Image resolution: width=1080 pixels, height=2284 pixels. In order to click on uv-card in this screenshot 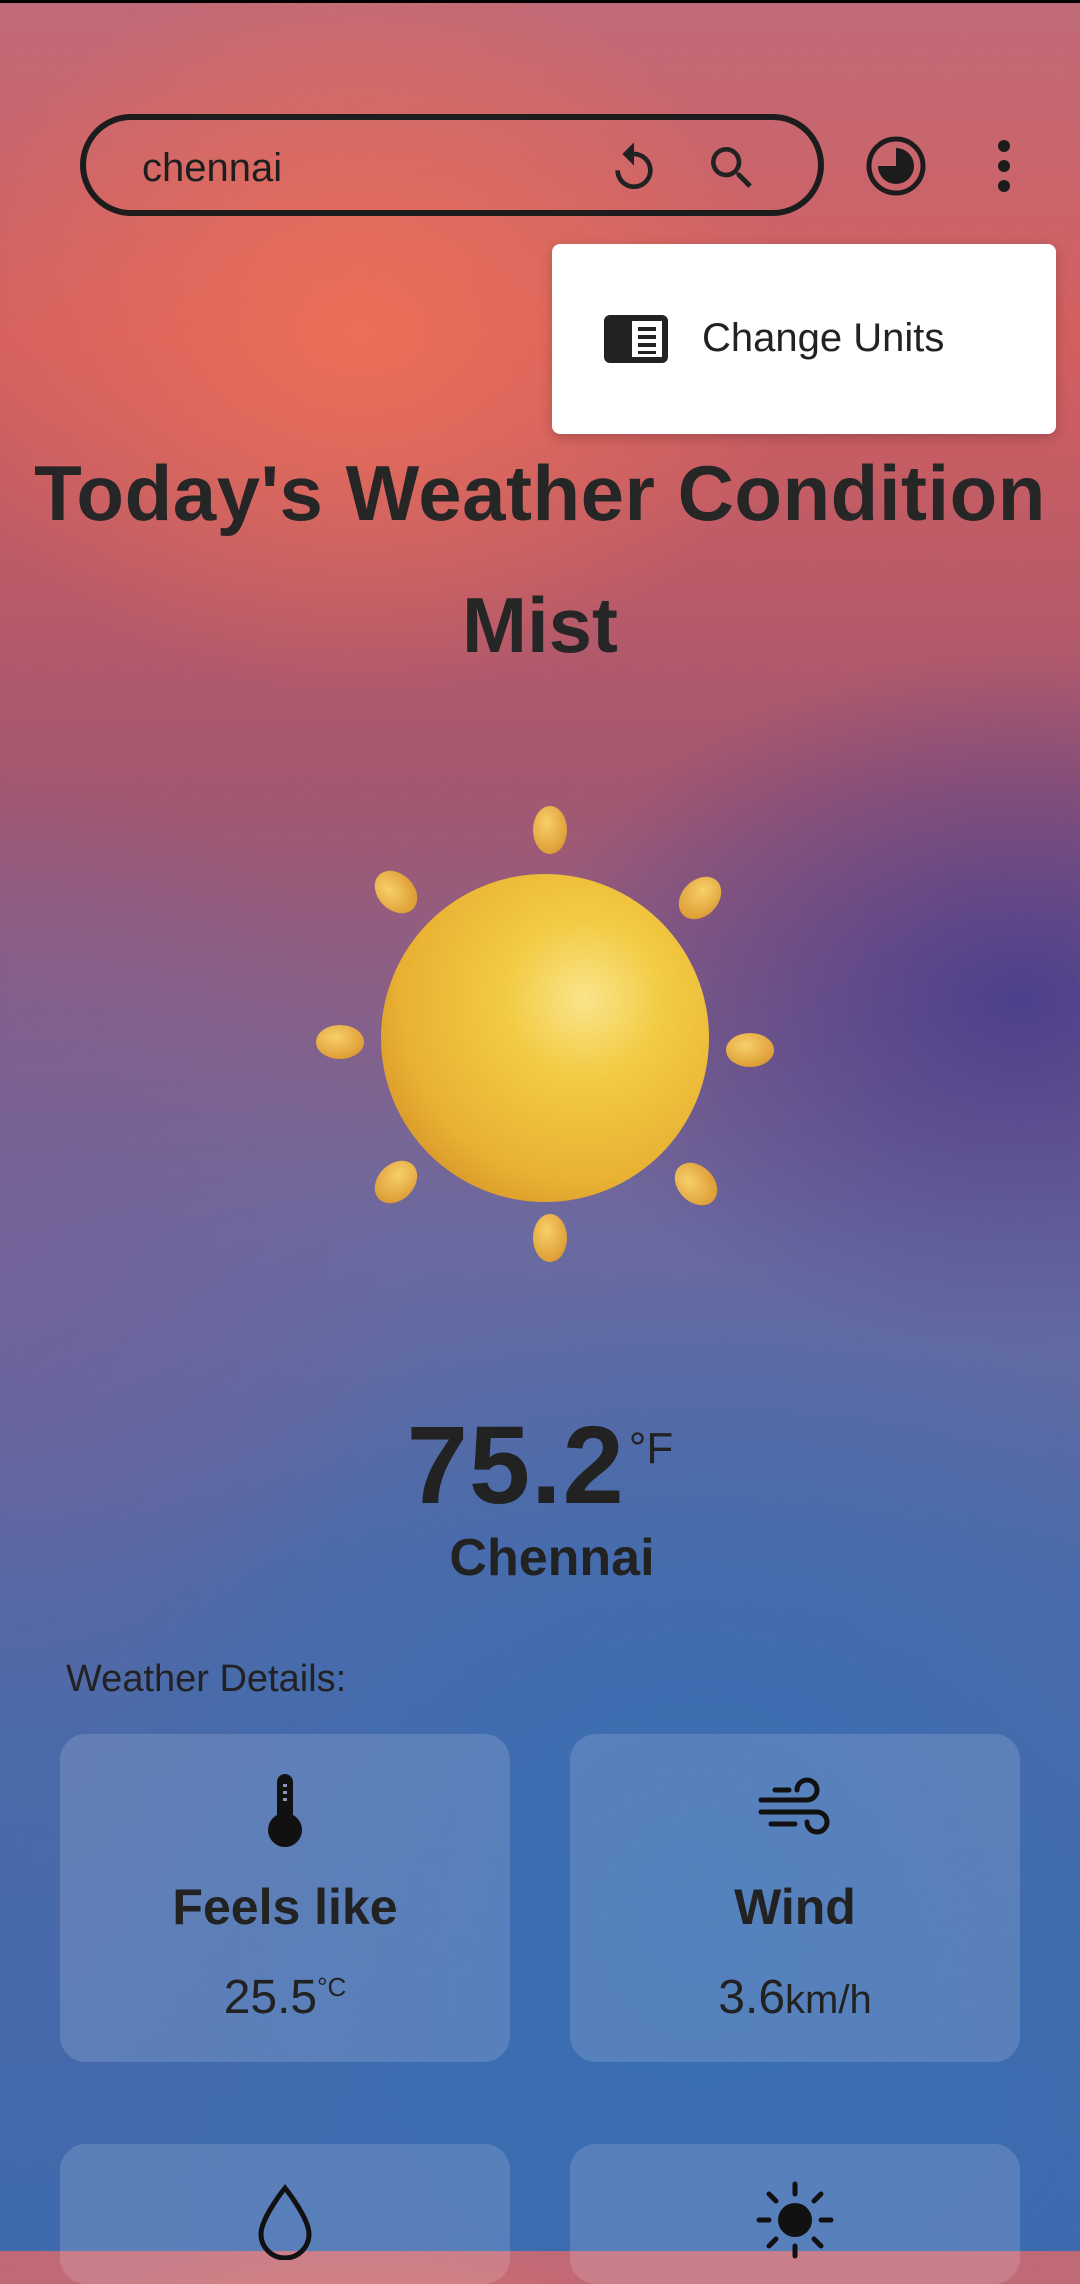, I will do `click(795, 2214)`.